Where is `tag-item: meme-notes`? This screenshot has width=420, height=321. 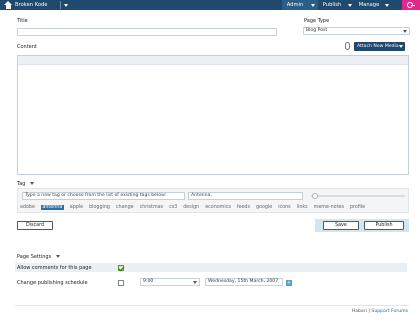
tag-item: meme-notes is located at coordinates (329, 207).